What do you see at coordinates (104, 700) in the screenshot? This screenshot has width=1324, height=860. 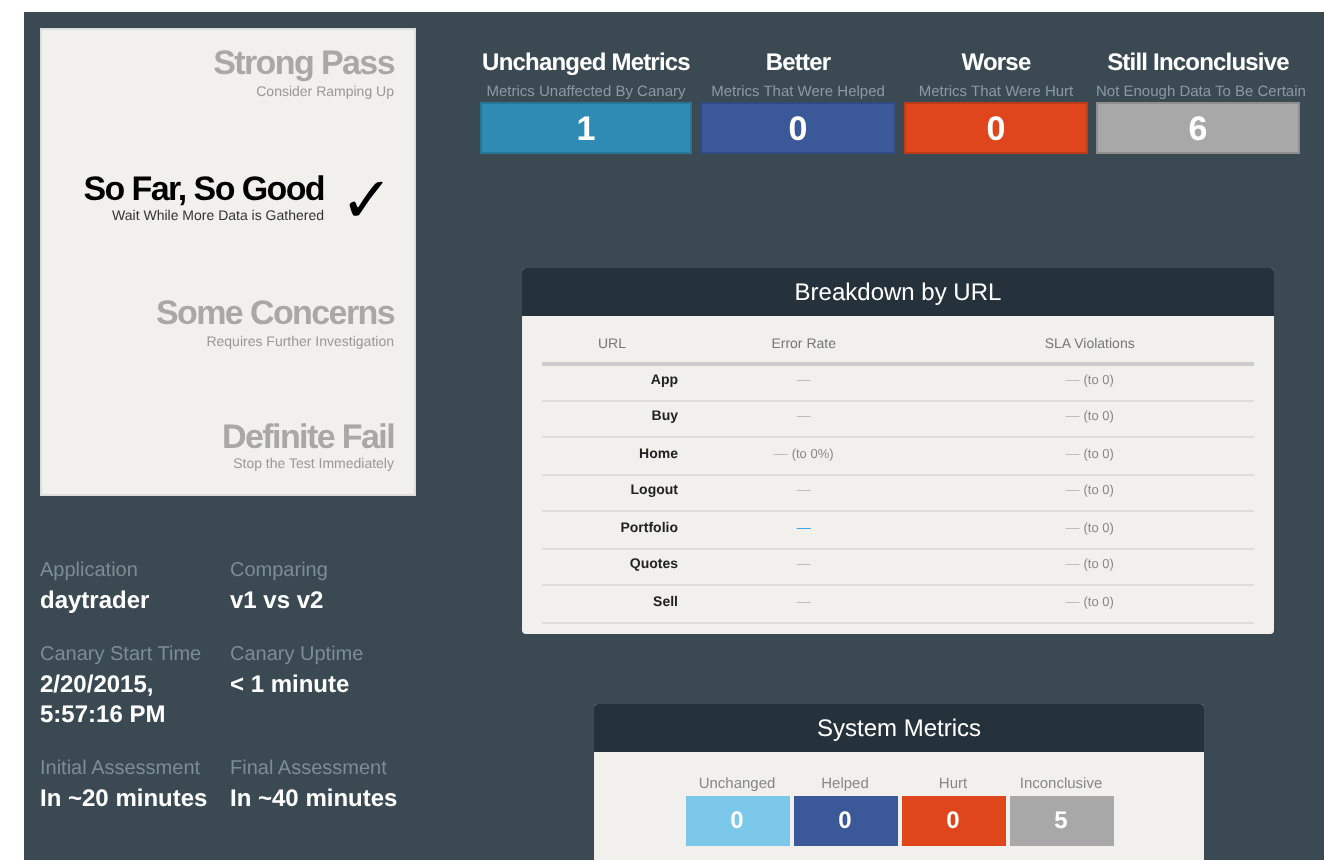 I see `info-value: 2/20/2015, 5:57:16 PM` at bounding box center [104, 700].